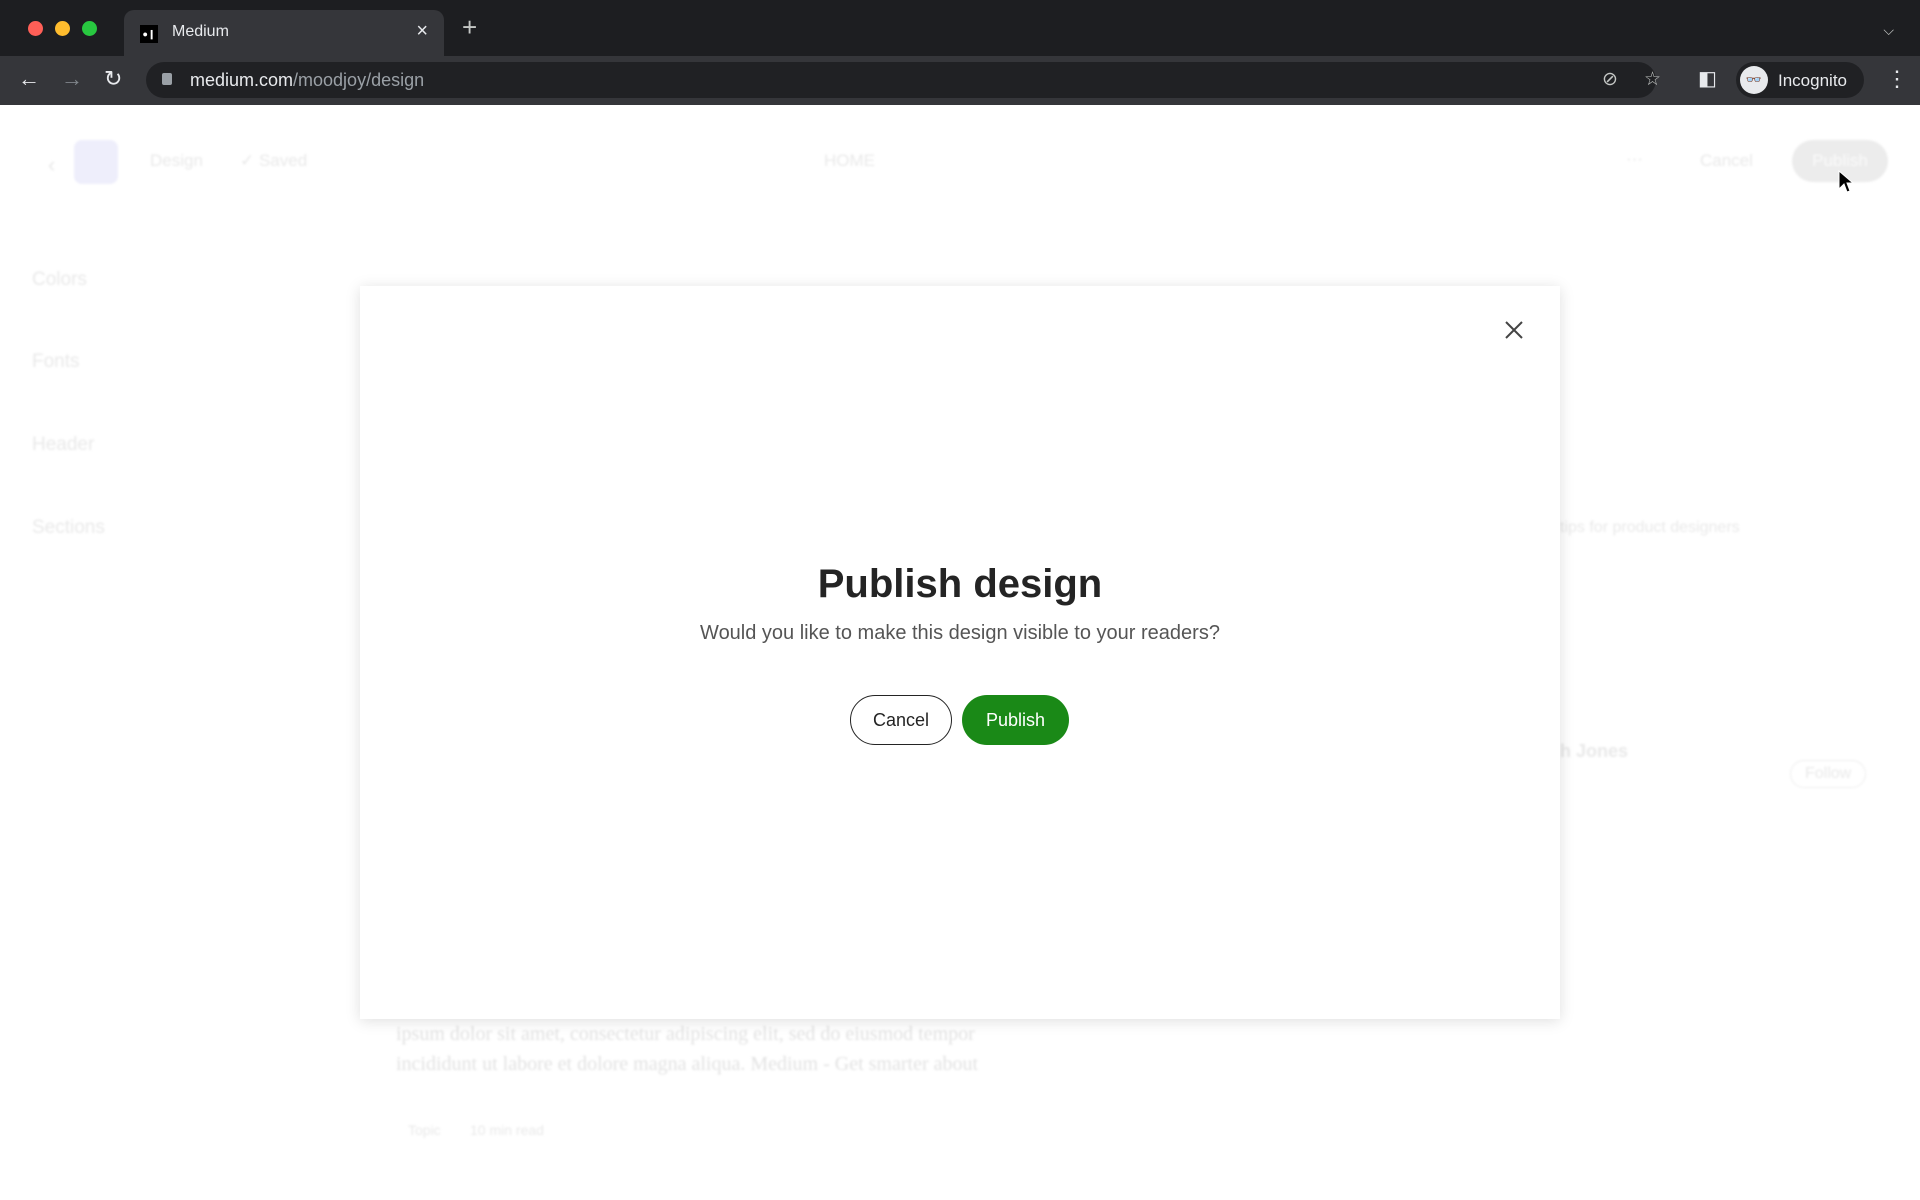 Image resolution: width=1920 pixels, height=1200 pixels. What do you see at coordinates (200, 31) in the screenshot?
I see `tab-title: Medium` at bounding box center [200, 31].